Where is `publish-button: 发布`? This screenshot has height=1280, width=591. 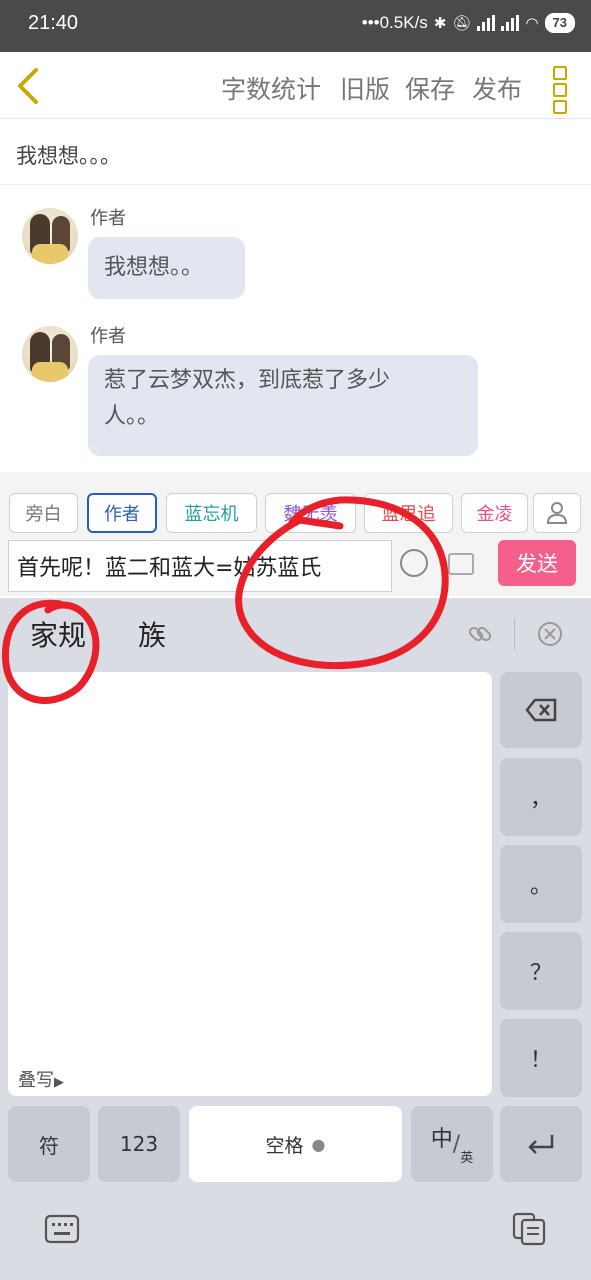
publish-button: 发布 is located at coordinates (497, 88).